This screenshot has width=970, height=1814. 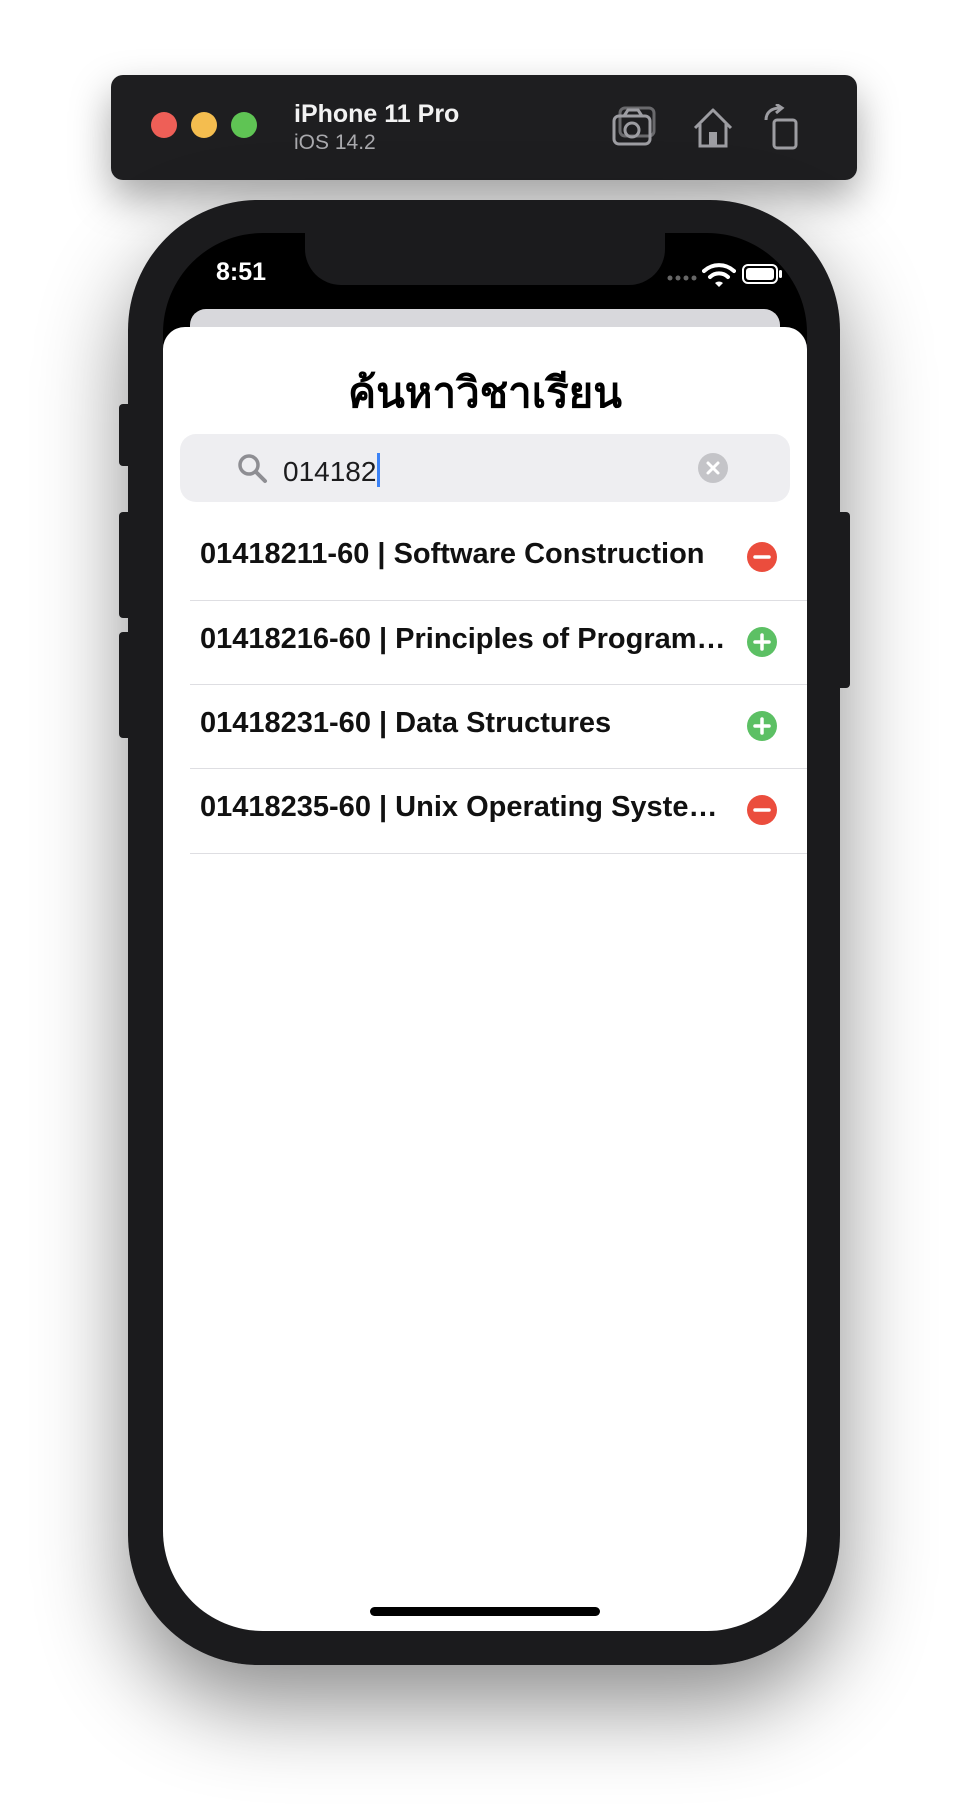 I want to click on wifi-icon, so click(x=719, y=275).